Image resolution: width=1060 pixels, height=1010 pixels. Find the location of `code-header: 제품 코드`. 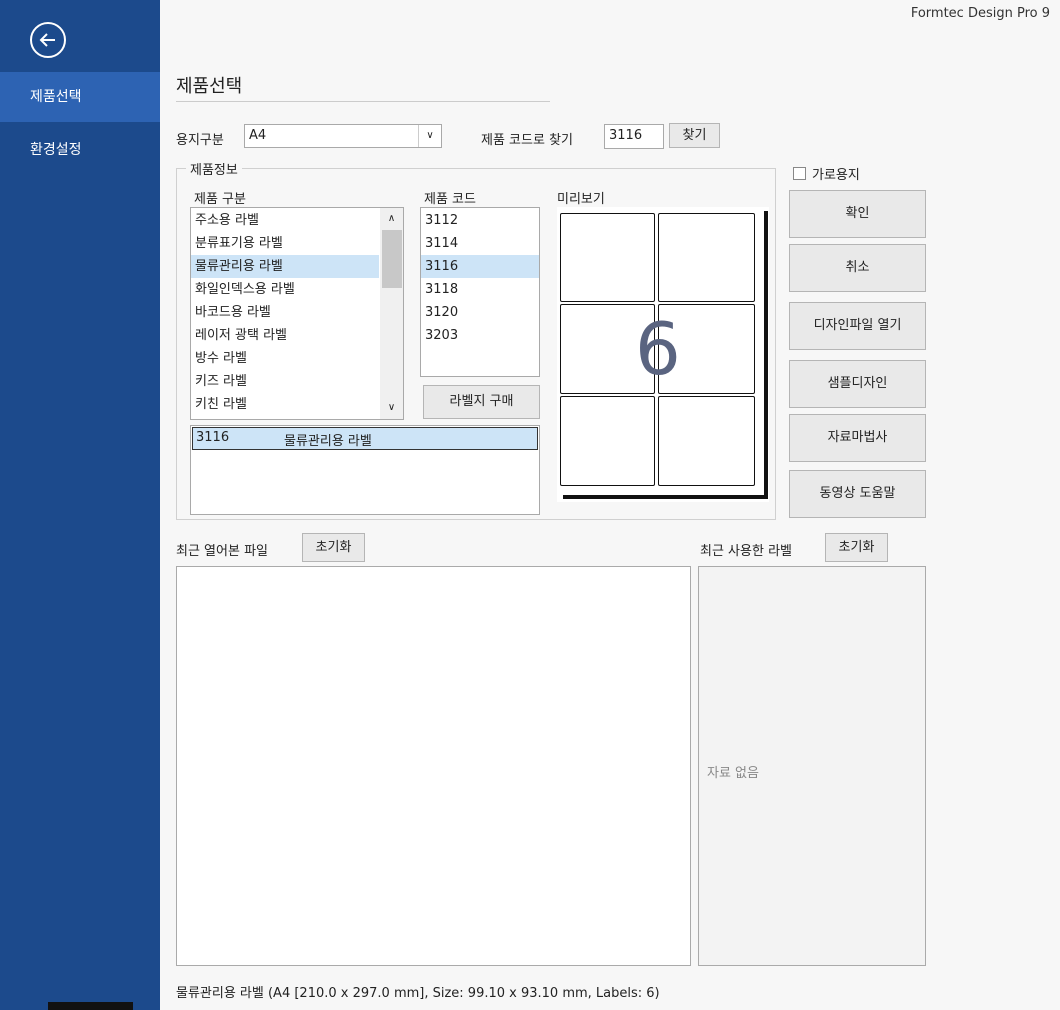

code-header: 제품 코드 is located at coordinates (450, 199).